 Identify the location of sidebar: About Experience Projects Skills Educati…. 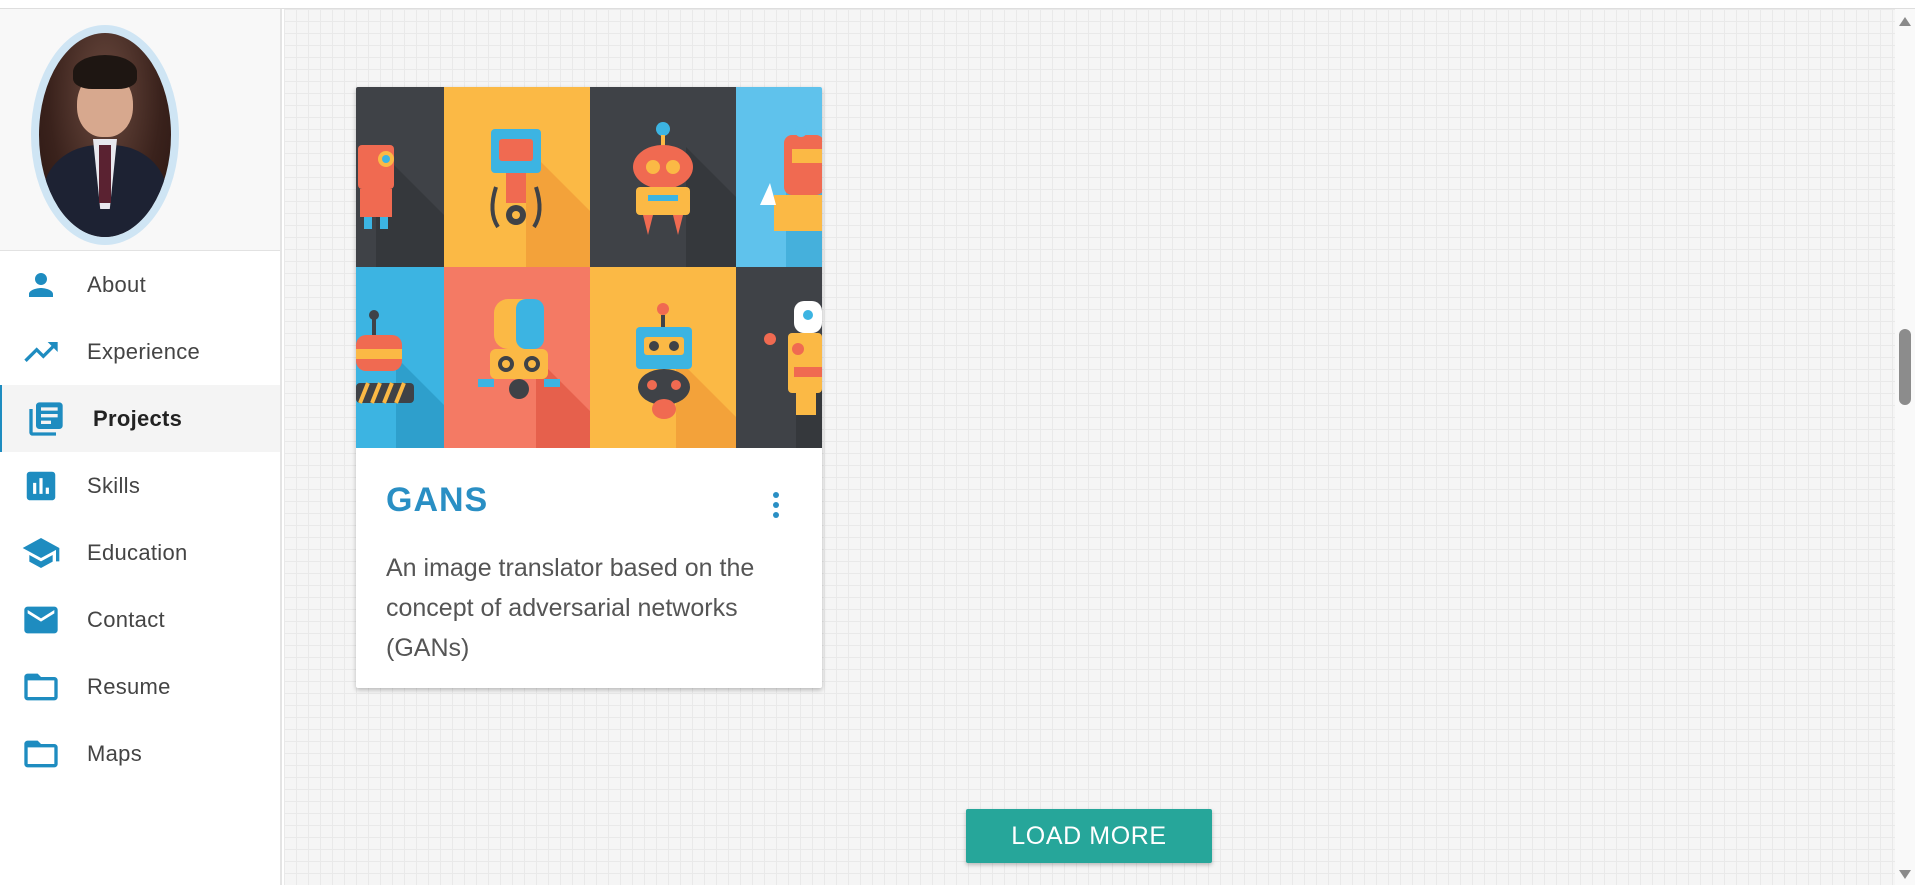
(141, 447).